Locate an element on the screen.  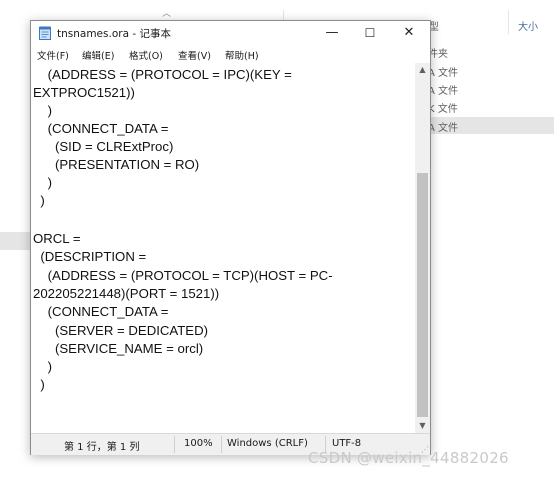
menu-file: 文件(F) is located at coordinates (53, 55).